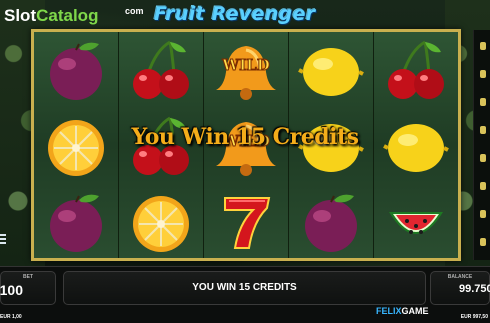 This screenshot has height=323, width=490. What do you see at coordinates (74, 15) in the screenshot?
I see `slotcatalog-logo: SlotCatalog com` at bounding box center [74, 15].